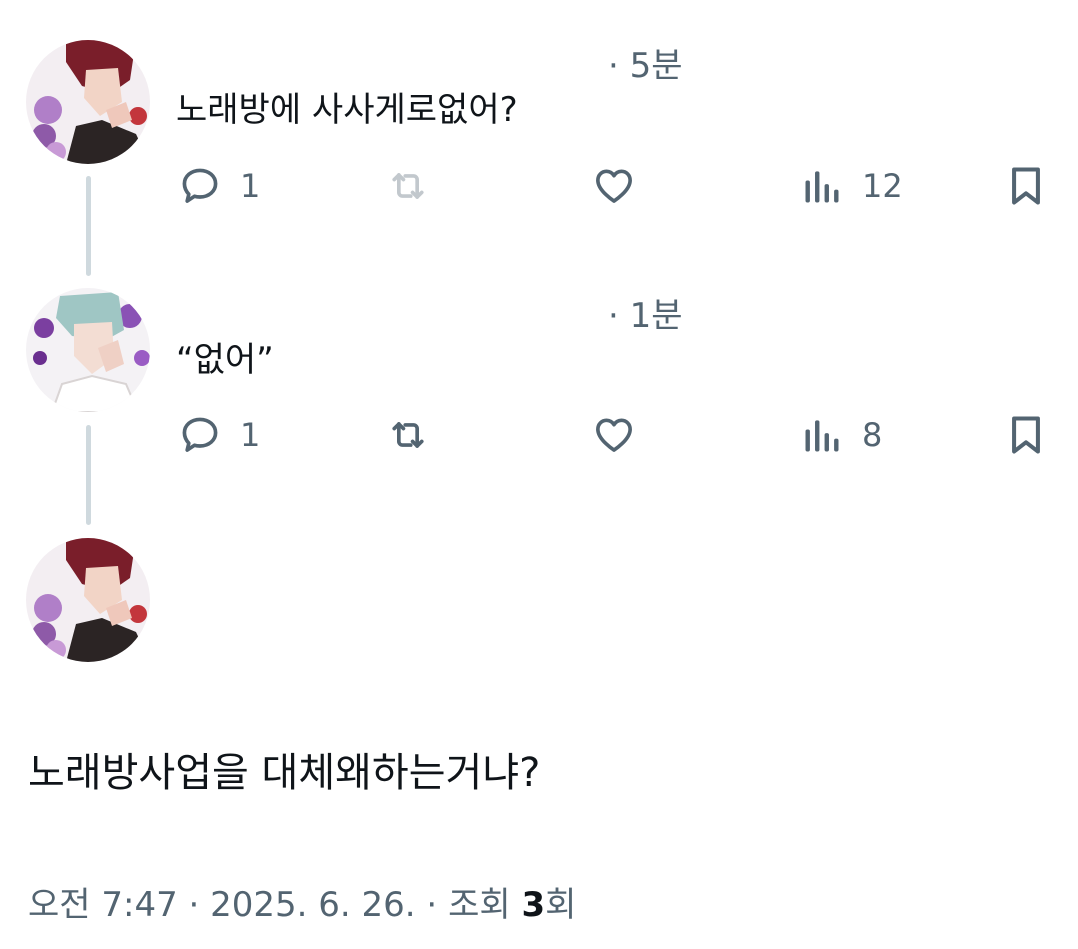  Describe the element at coordinates (284, 773) in the screenshot. I see `main-tweet-text: 노래방사업을 대체왜하는거냐?` at that location.